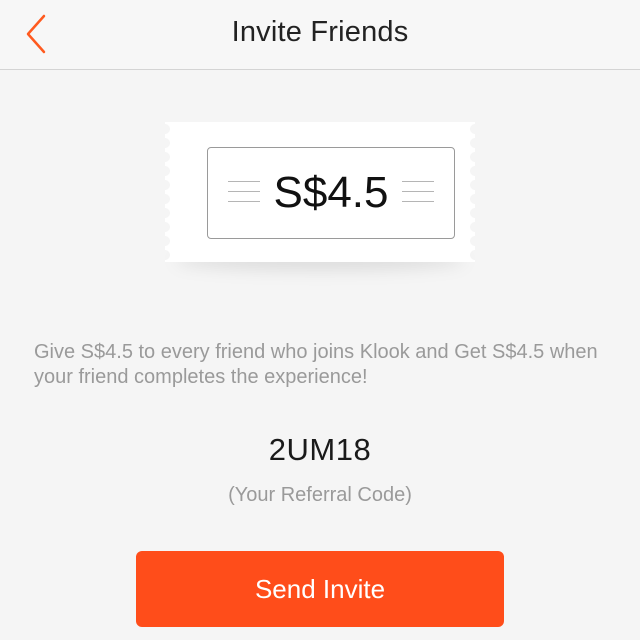 This screenshot has height=640, width=640. What do you see at coordinates (320, 589) in the screenshot?
I see `send-invite-button: Send Invite` at bounding box center [320, 589].